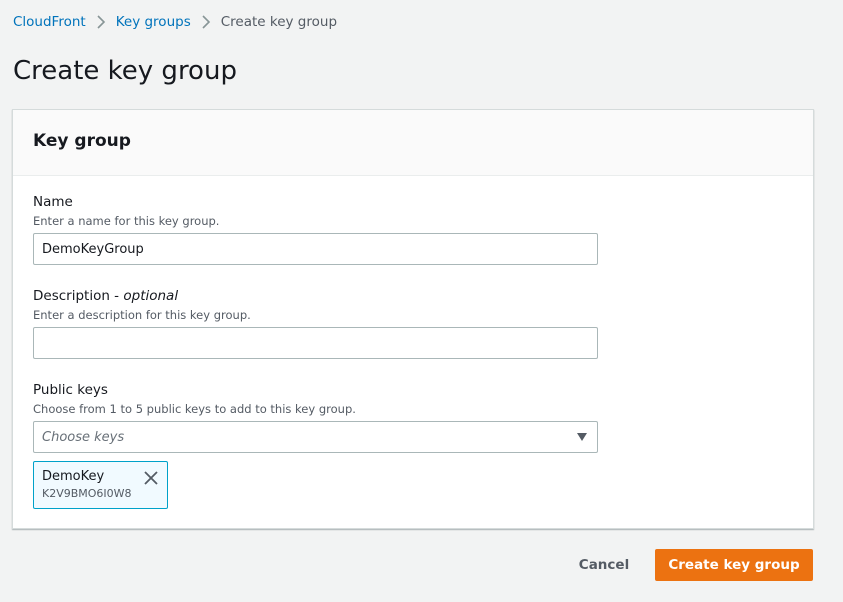  I want to click on description-help: Enter a description for this key group., so click(142, 315).